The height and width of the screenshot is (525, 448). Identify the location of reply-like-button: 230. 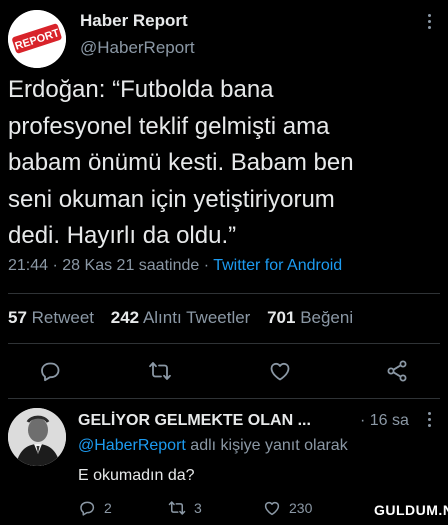
(287, 510).